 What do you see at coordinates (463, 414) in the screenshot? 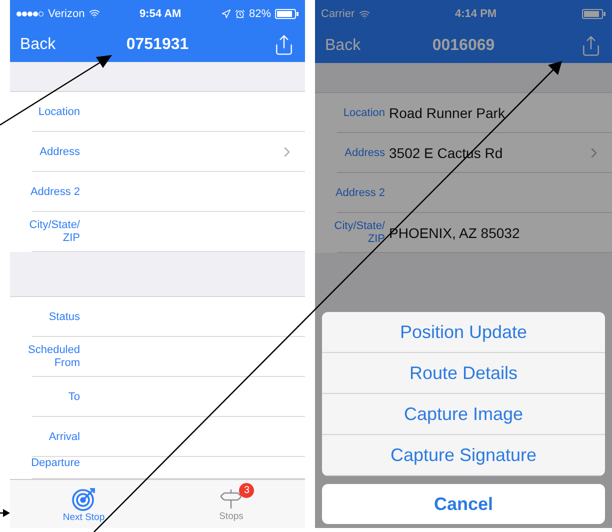
I see `action-item: Capture Image` at bounding box center [463, 414].